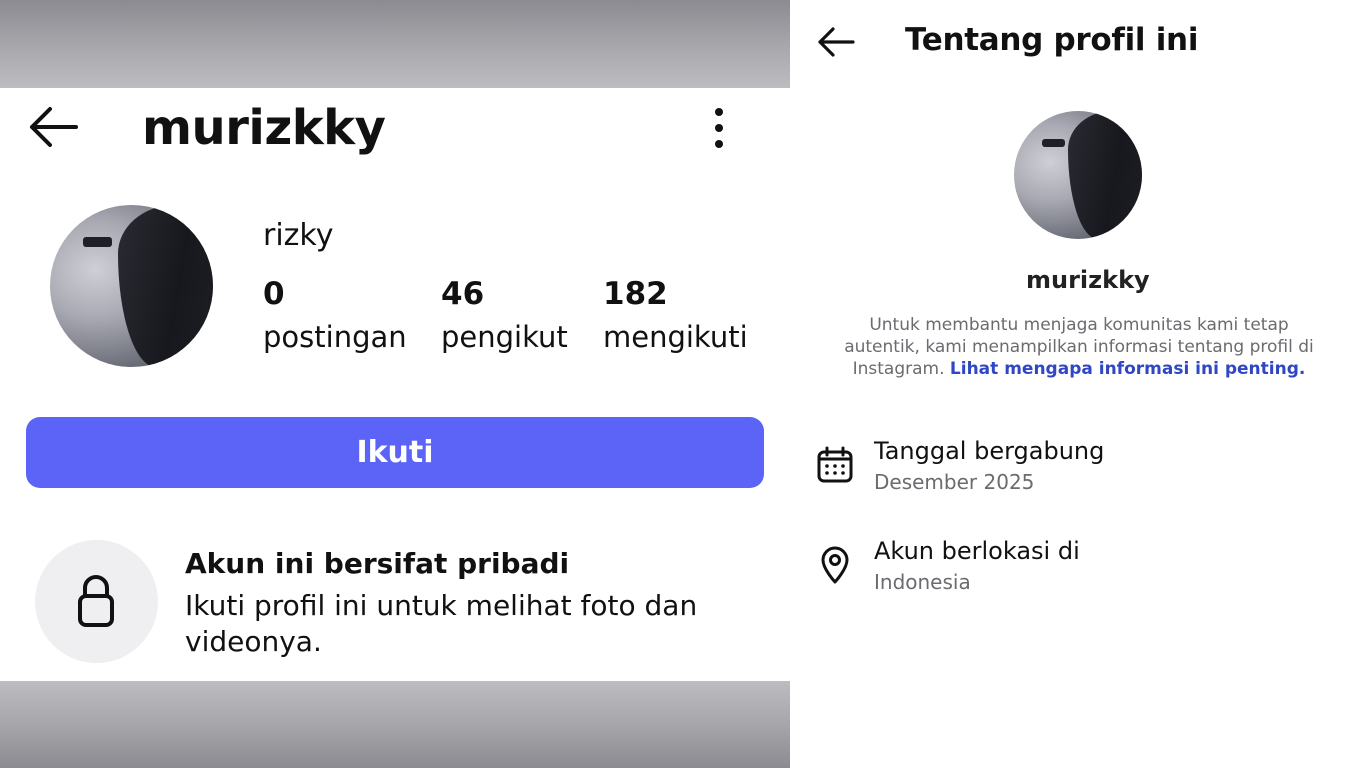  What do you see at coordinates (1088, 280) in the screenshot?
I see `profile-username: murizkky` at bounding box center [1088, 280].